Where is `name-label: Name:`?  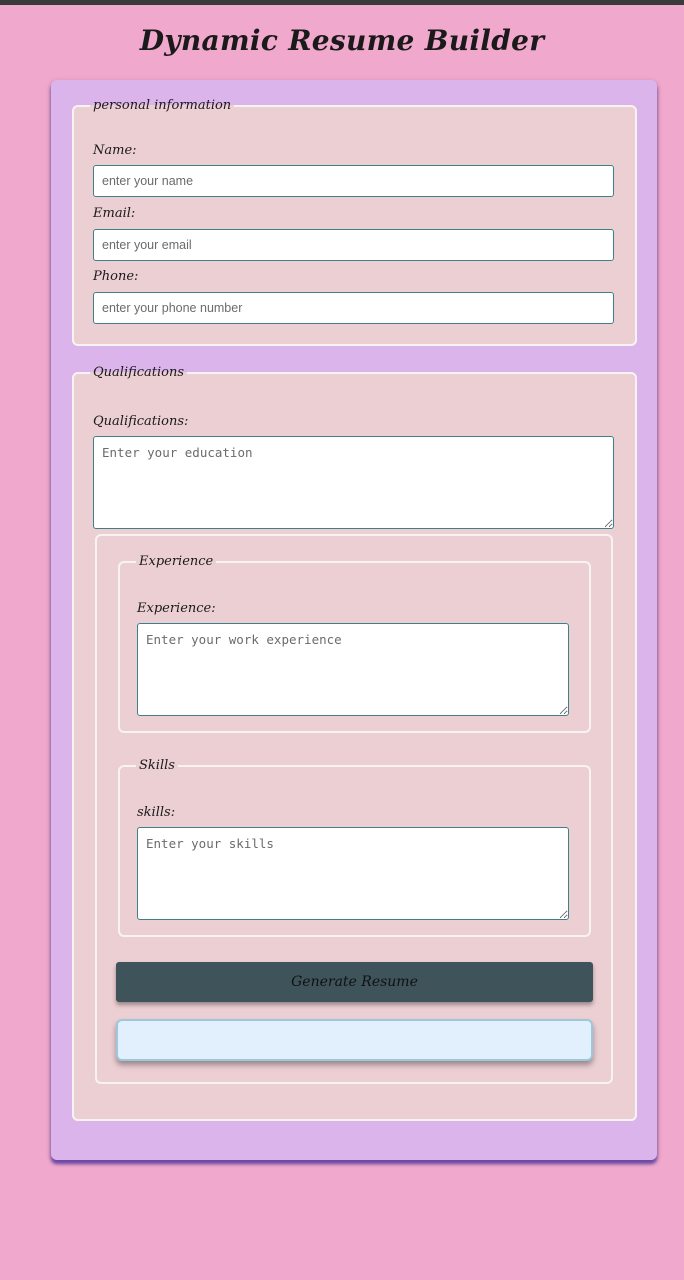 name-label: Name: is located at coordinates (115, 150).